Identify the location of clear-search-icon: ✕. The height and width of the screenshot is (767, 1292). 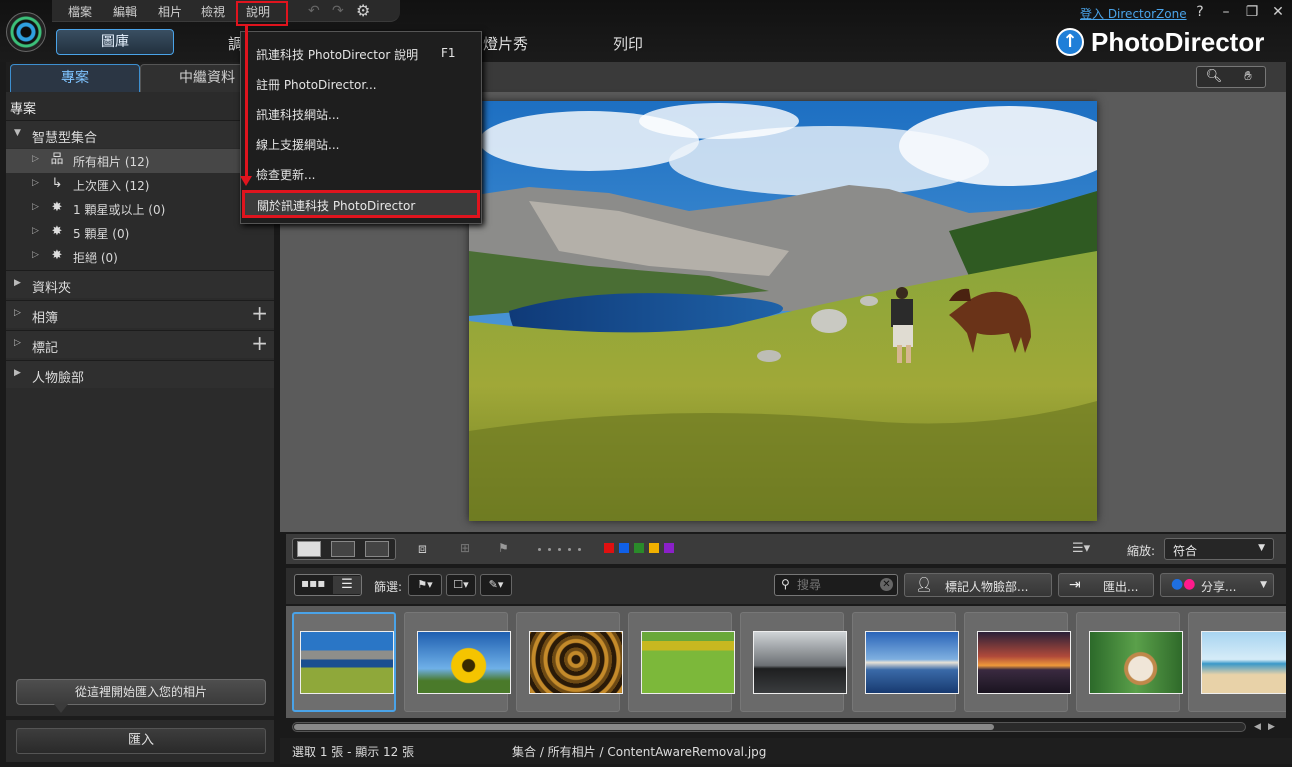
(886, 584).